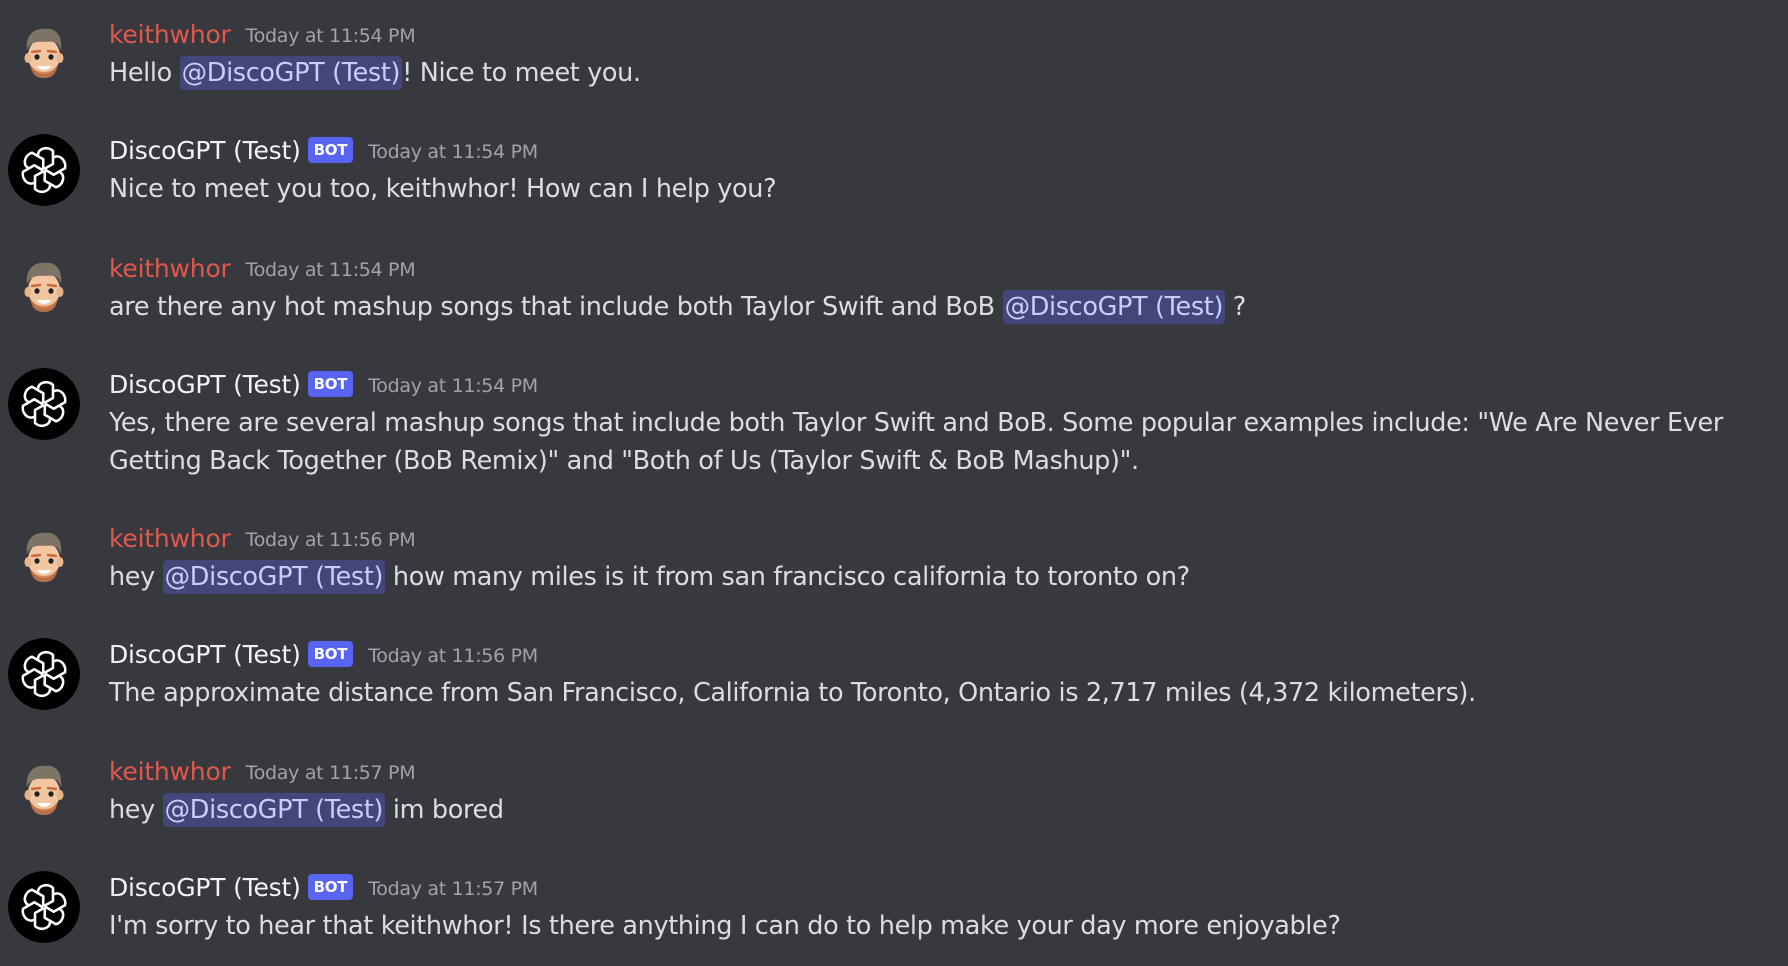 The height and width of the screenshot is (966, 1788). What do you see at coordinates (941, 810) in the screenshot?
I see `message-content: hey @DiscoGPT (Test) im bored` at bounding box center [941, 810].